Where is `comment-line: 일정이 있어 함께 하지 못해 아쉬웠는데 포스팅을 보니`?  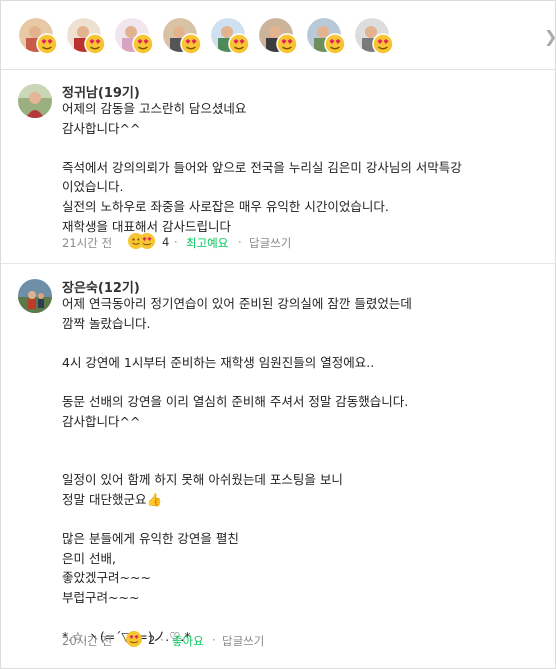 comment-line: 일정이 있어 함께 하지 못해 아쉬웠는데 포스팅을 보니 is located at coordinates (202, 480).